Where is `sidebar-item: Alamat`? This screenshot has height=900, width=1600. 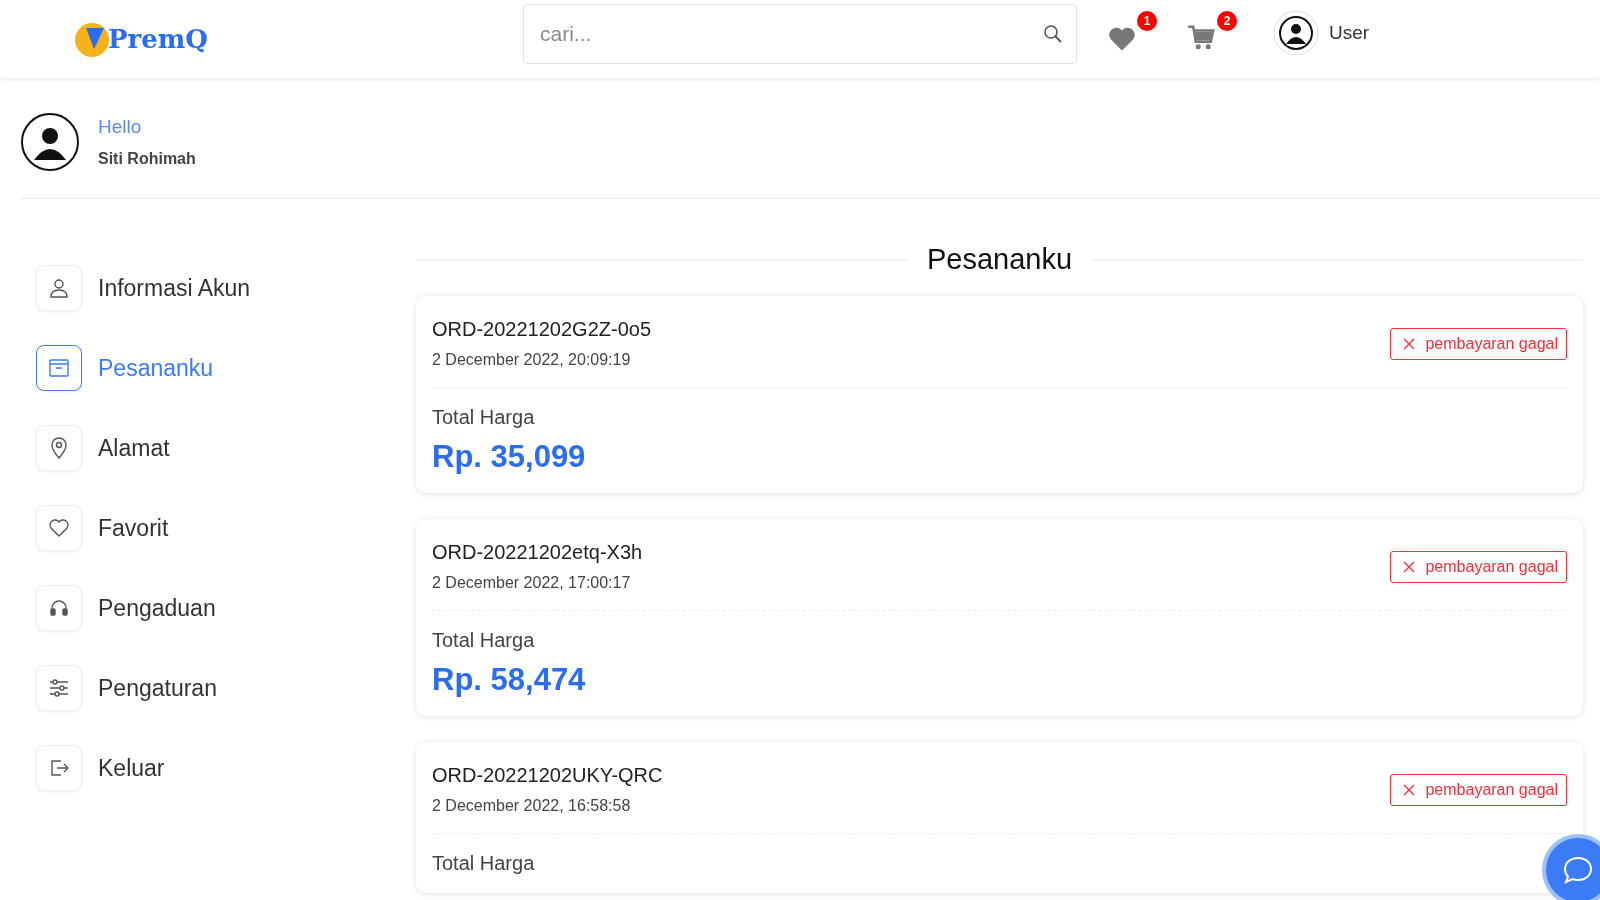
sidebar-item: Alamat is located at coordinates (226, 448).